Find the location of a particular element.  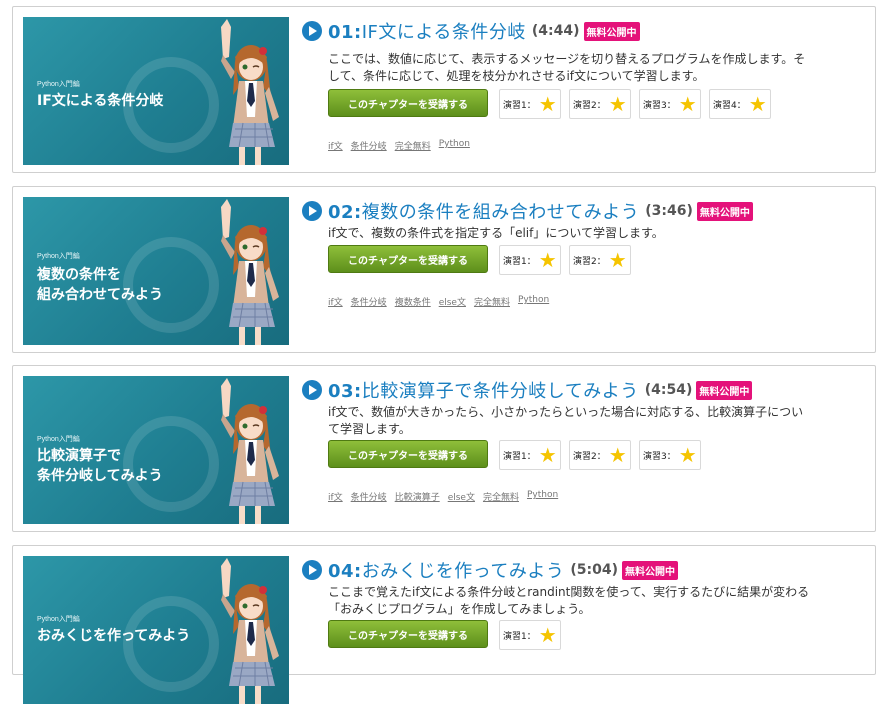

chapter-description-line: して、条件に応じて、処理を枝分かれさせるif文について学習します。 is located at coordinates (516, 76).